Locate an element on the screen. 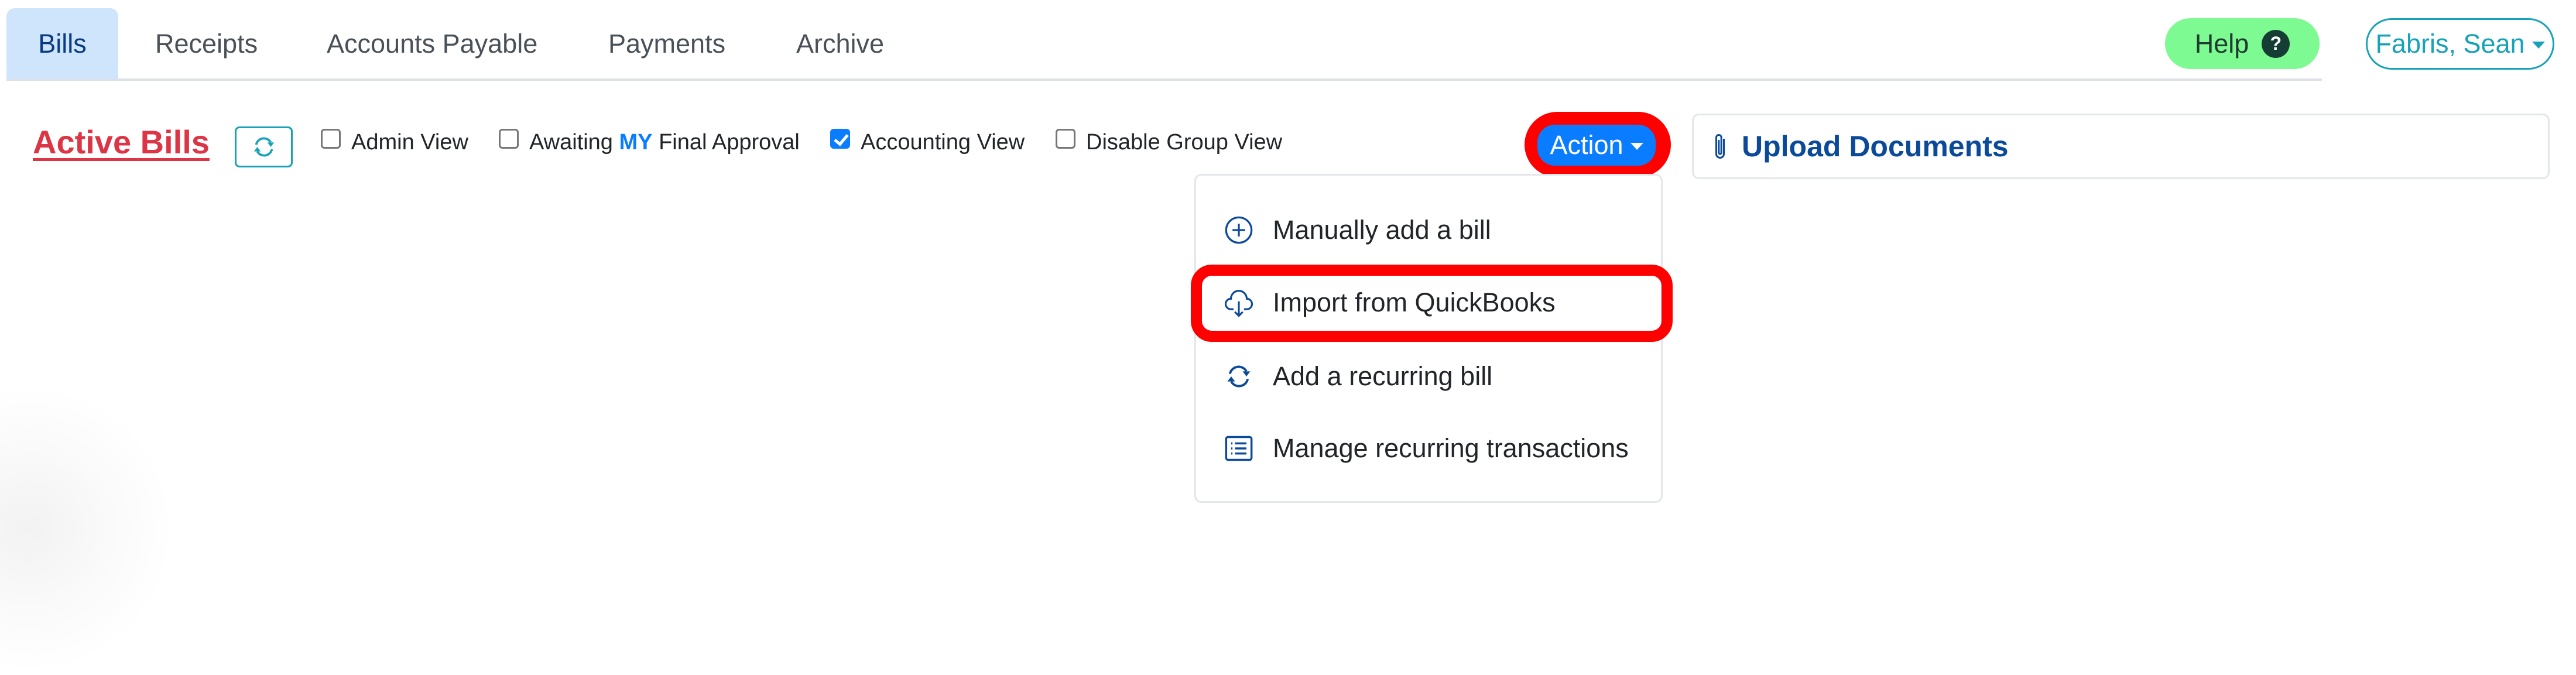  page-title: Active Bills is located at coordinates (121, 142).